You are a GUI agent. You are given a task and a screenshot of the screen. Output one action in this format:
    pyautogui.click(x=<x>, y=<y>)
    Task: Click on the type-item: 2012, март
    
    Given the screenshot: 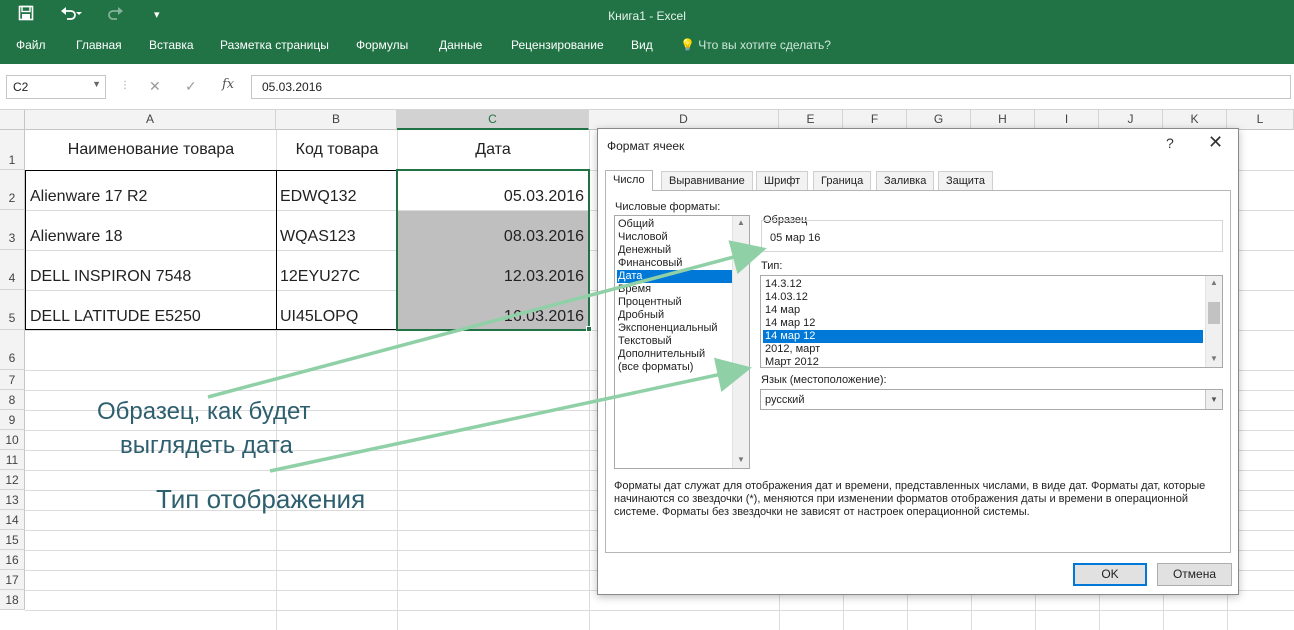 What is the action you would take?
    pyautogui.click(x=983, y=349)
    